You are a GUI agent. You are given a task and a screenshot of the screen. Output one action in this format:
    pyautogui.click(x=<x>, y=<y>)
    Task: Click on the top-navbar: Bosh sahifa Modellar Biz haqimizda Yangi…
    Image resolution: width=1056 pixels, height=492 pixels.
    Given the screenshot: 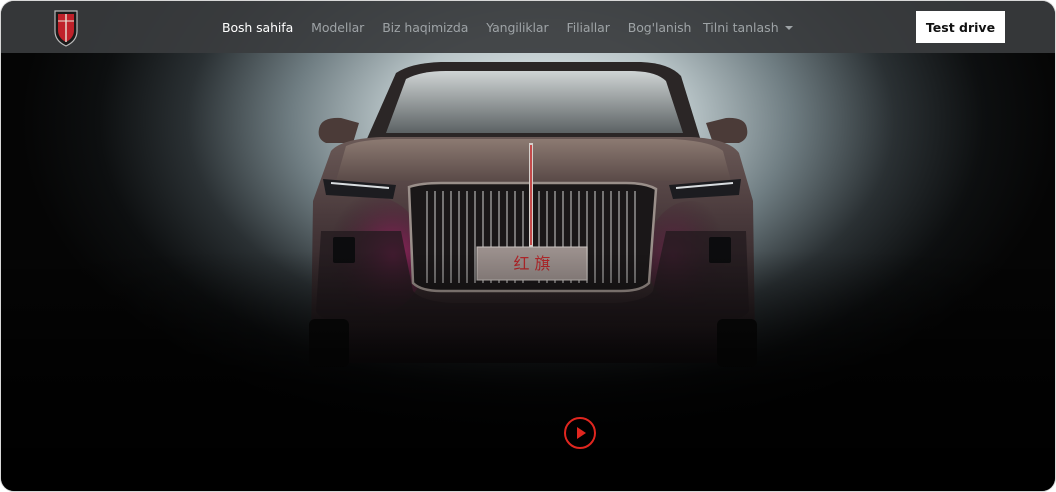 What is the action you would take?
    pyautogui.click(x=528, y=27)
    